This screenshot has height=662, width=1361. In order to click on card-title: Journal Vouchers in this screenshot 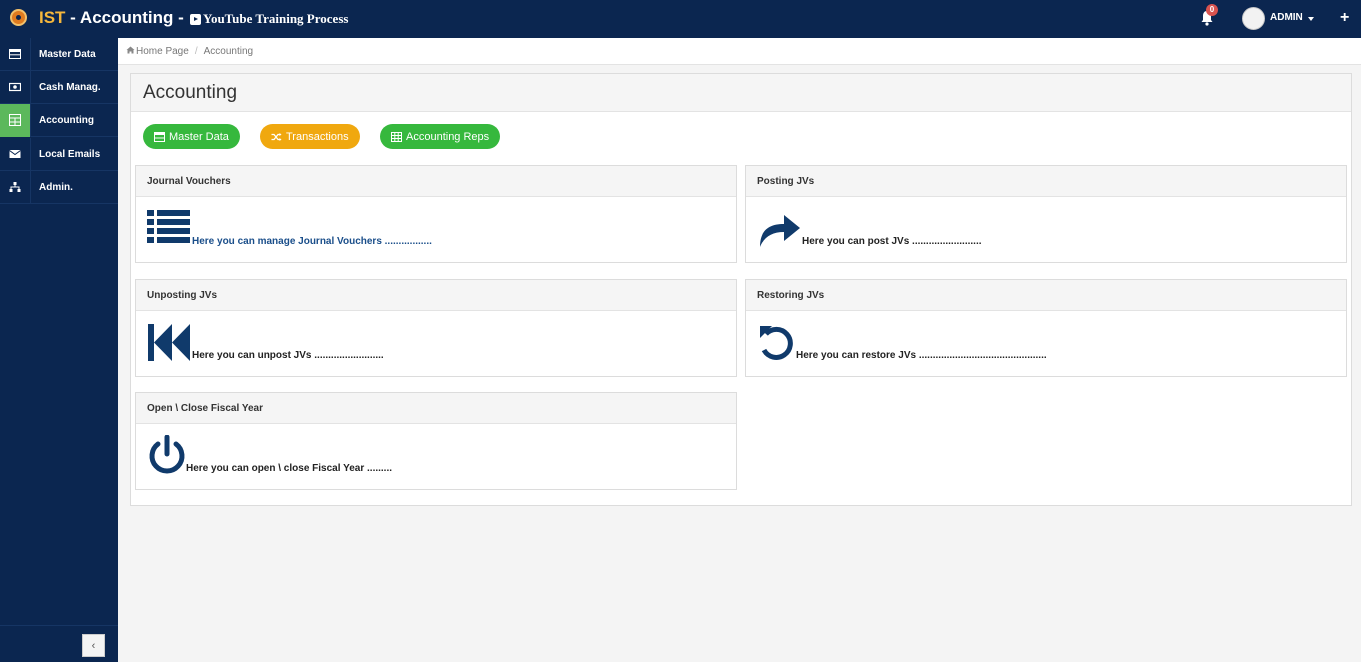, I will do `click(436, 181)`.